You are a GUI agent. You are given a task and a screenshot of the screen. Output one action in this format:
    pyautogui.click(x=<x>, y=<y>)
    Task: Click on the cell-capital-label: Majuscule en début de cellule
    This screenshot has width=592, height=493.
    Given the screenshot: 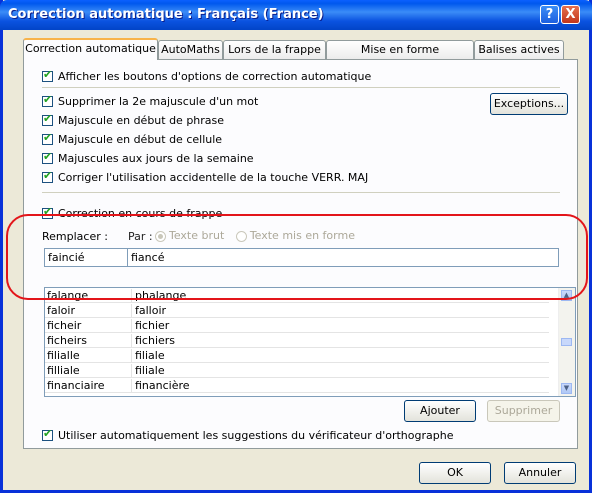 What is the action you would take?
    pyautogui.click(x=140, y=139)
    